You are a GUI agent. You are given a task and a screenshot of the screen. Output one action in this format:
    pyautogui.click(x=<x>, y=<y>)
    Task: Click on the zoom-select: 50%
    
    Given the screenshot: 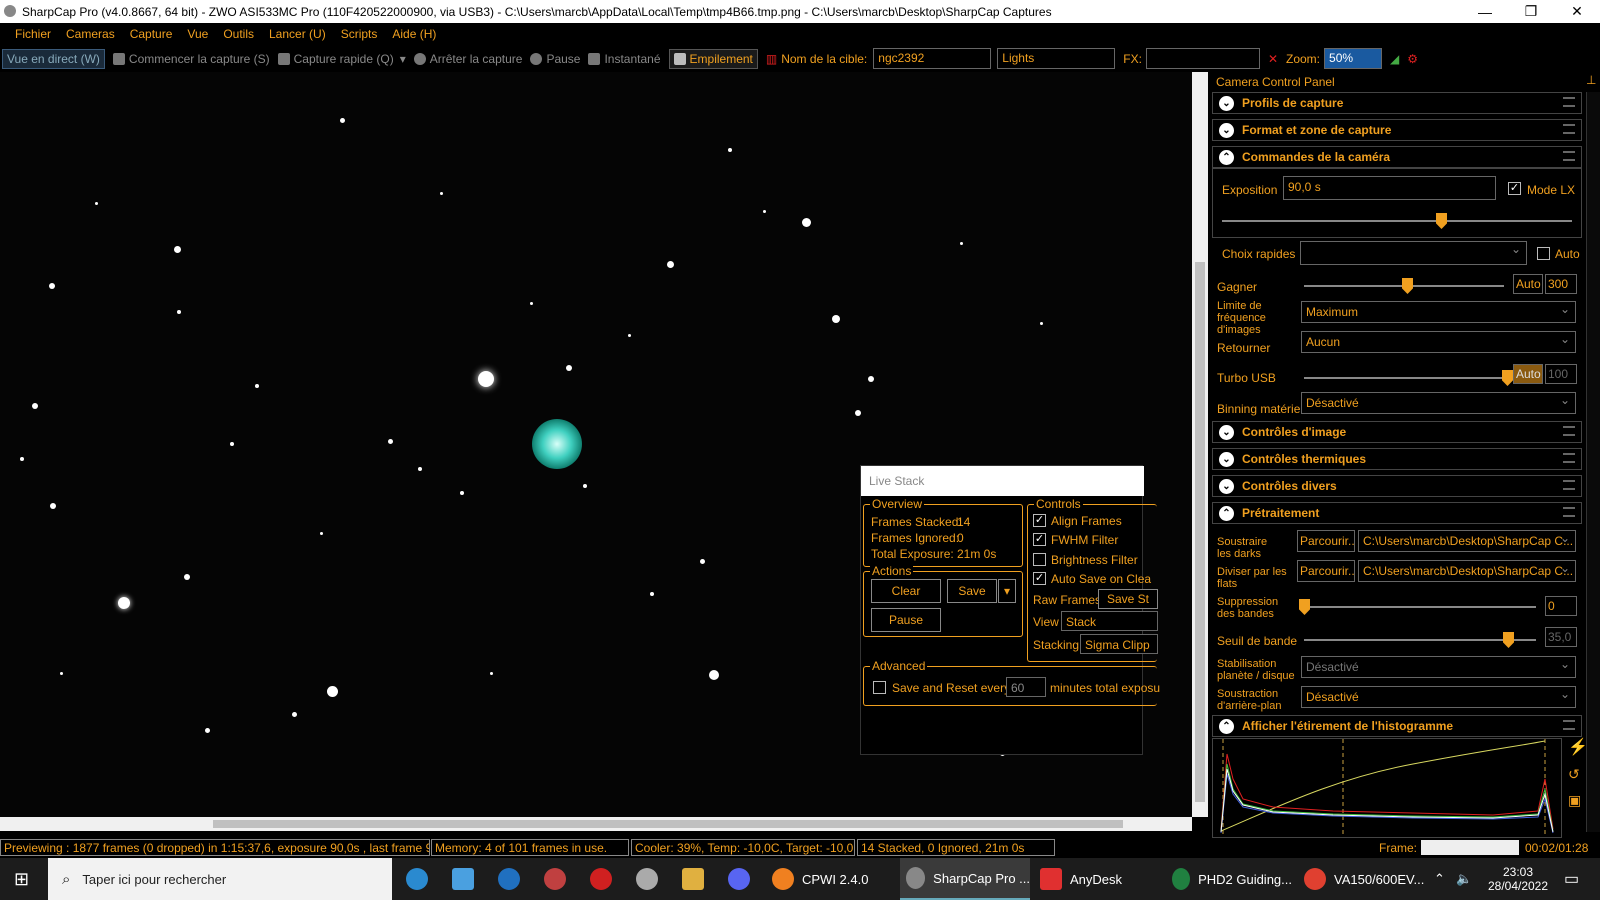 What is the action you would take?
    pyautogui.click(x=1353, y=58)
    